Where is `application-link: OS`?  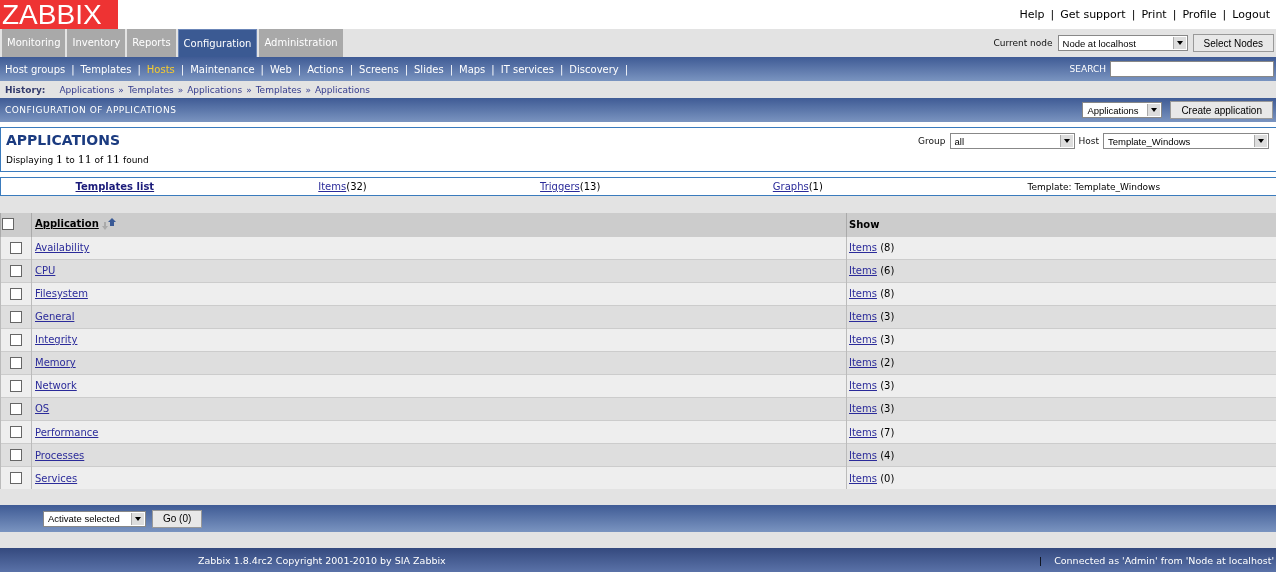 application-link: OS is located at coordinates (42, 409).